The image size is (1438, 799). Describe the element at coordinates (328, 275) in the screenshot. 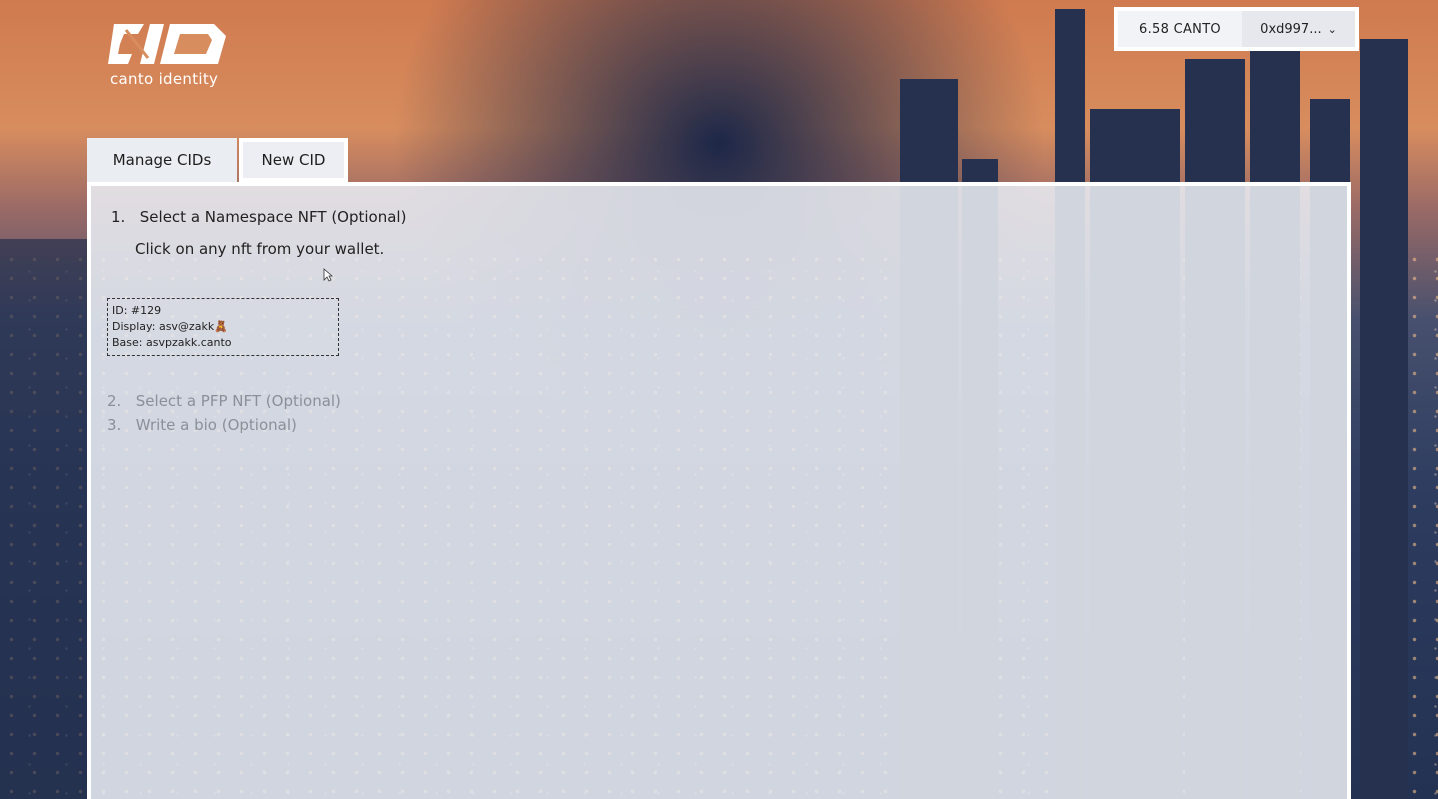

I see `mouse-cursor-icon` at that location.